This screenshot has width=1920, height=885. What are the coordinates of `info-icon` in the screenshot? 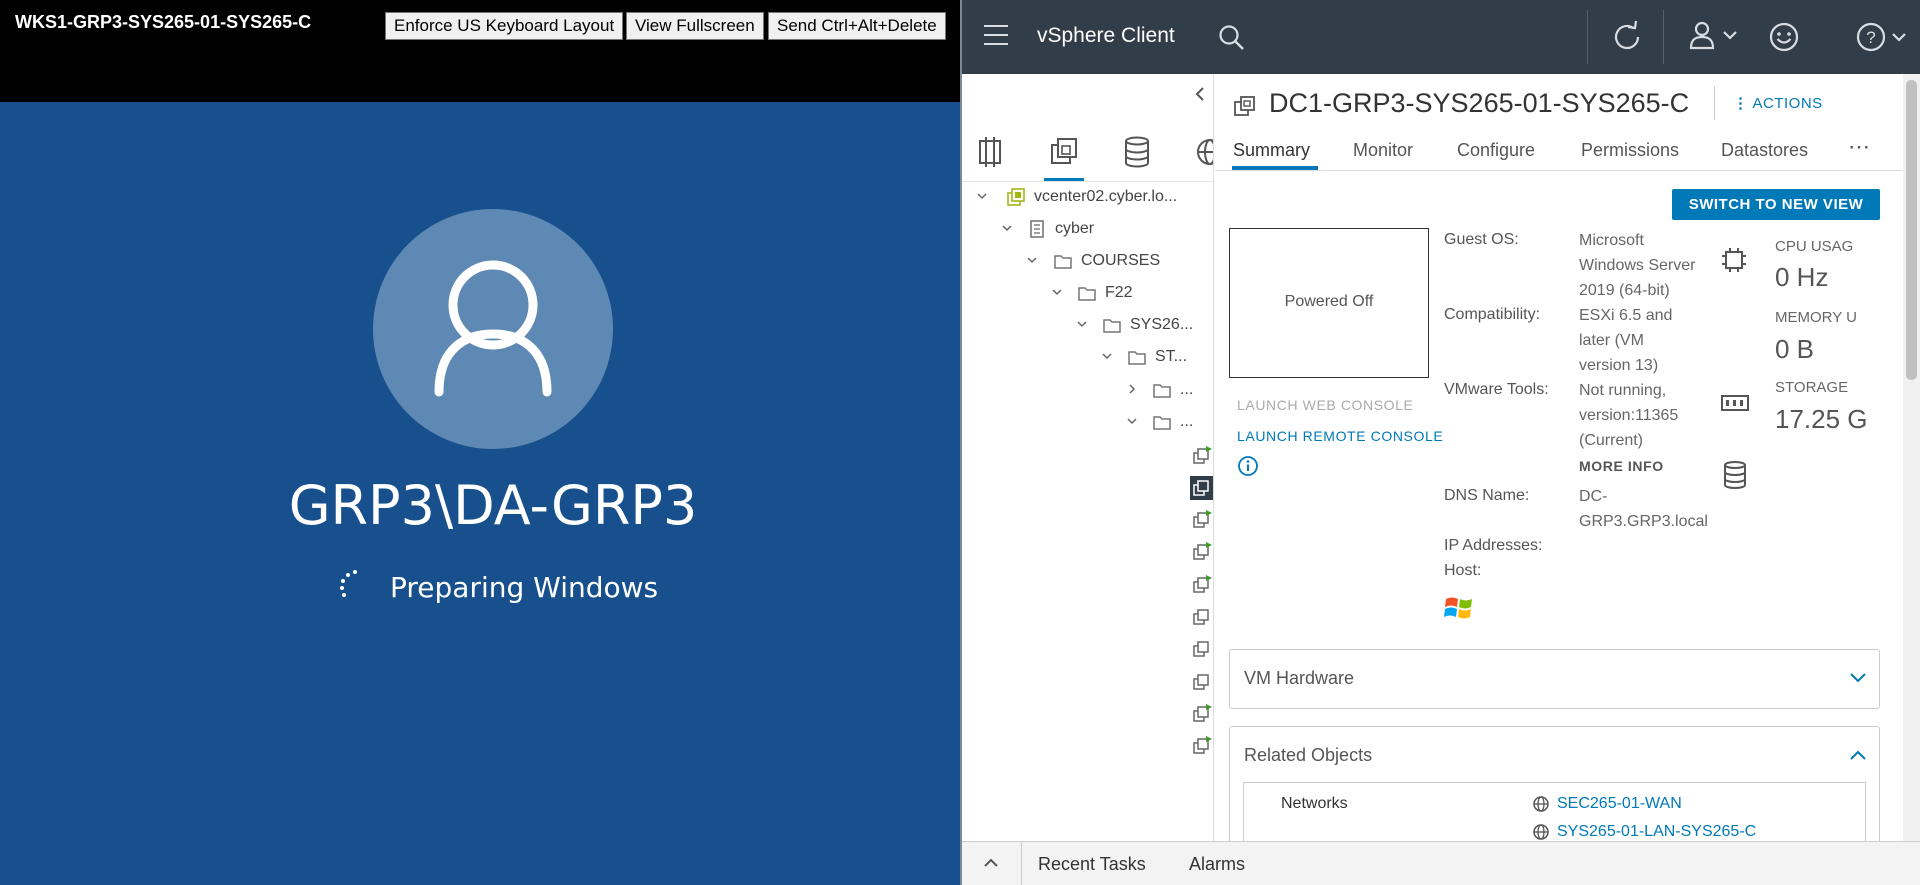 It's located at (1248, 466).